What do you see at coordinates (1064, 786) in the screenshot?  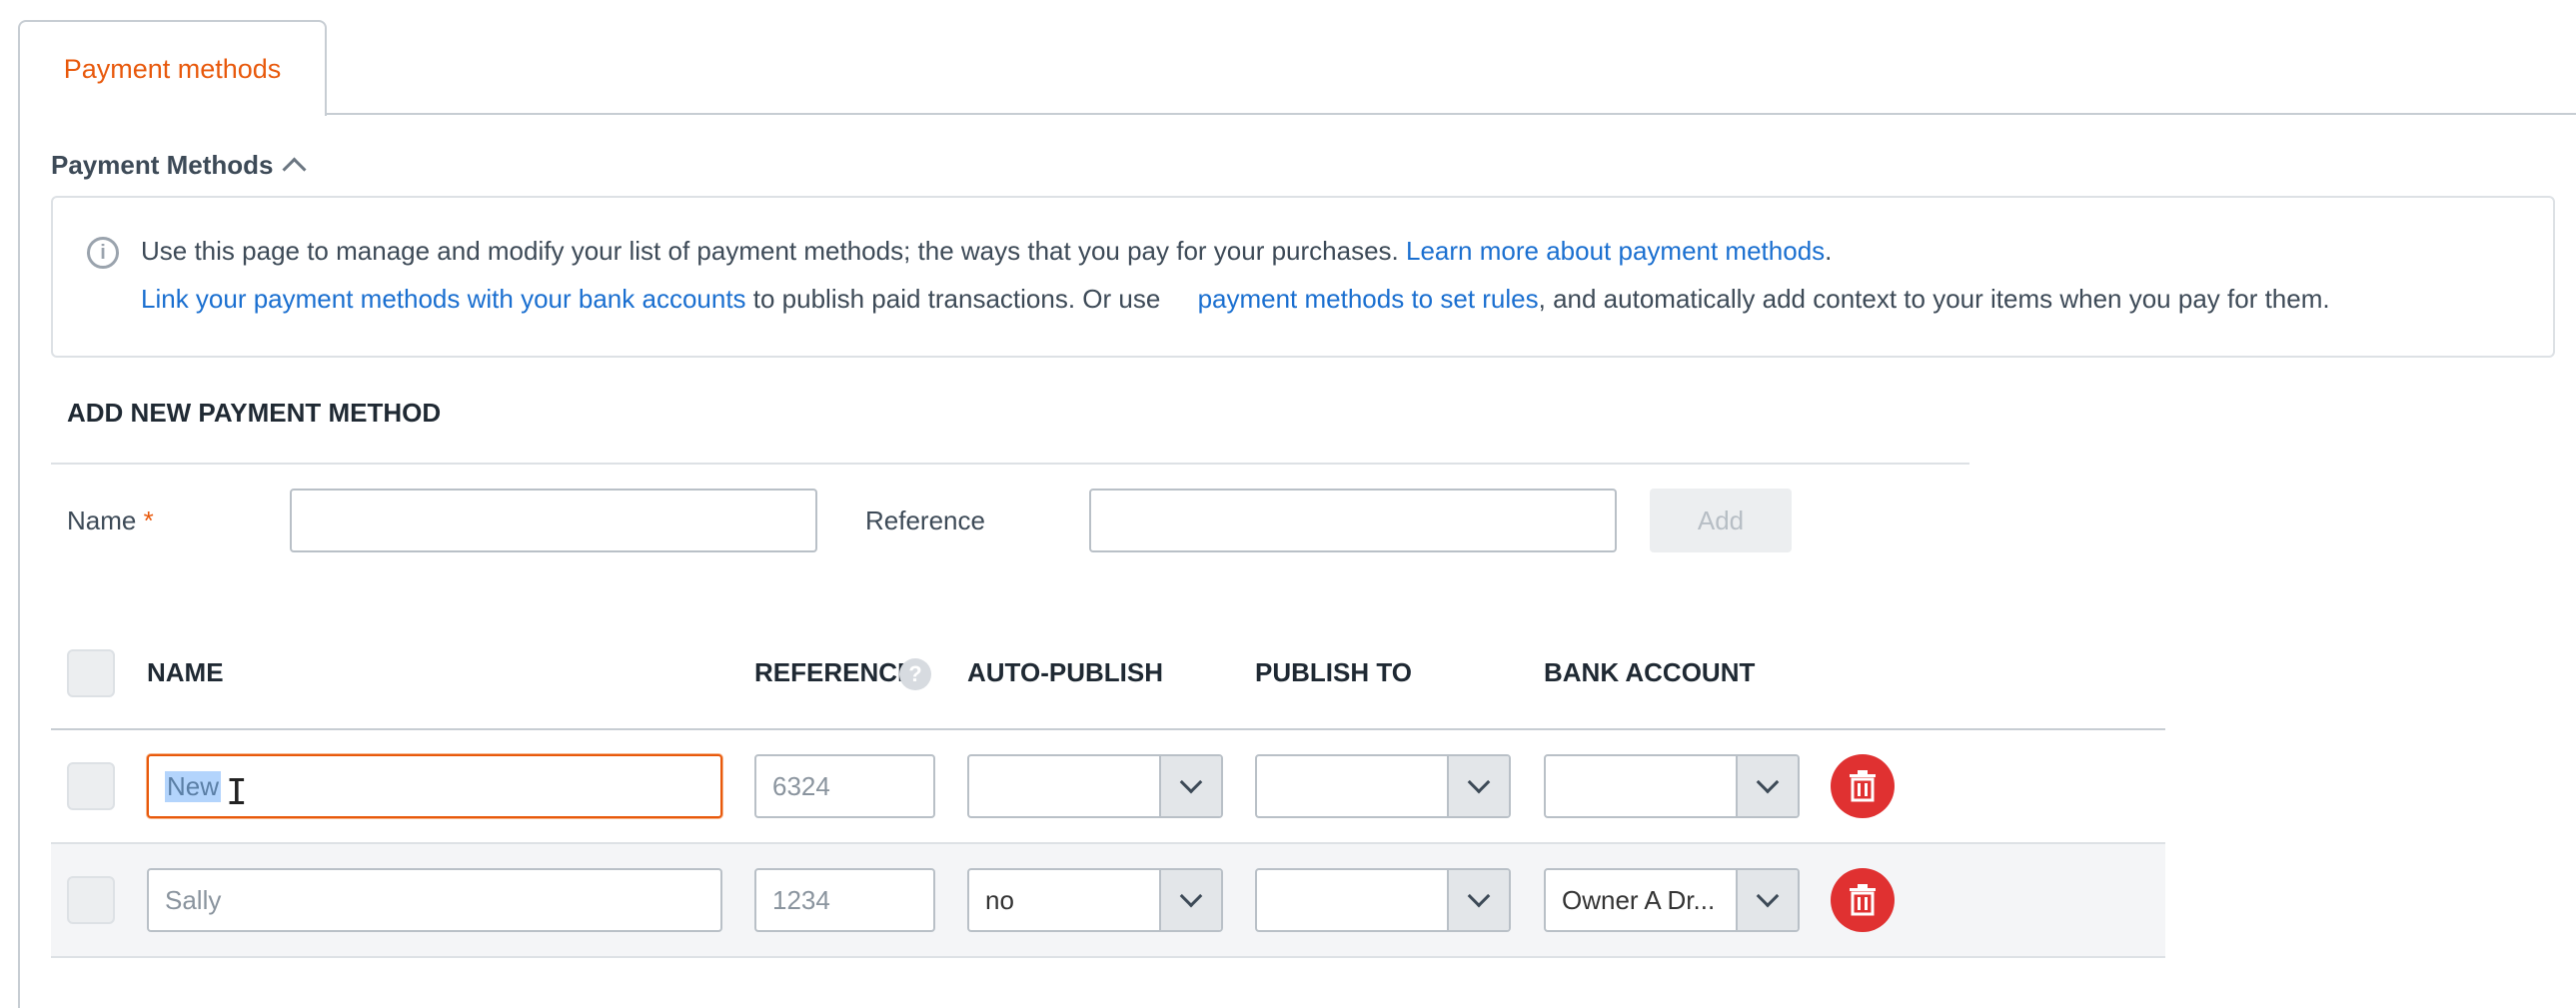 I see `auto-publish-value` at bounding box center [1064, 786].